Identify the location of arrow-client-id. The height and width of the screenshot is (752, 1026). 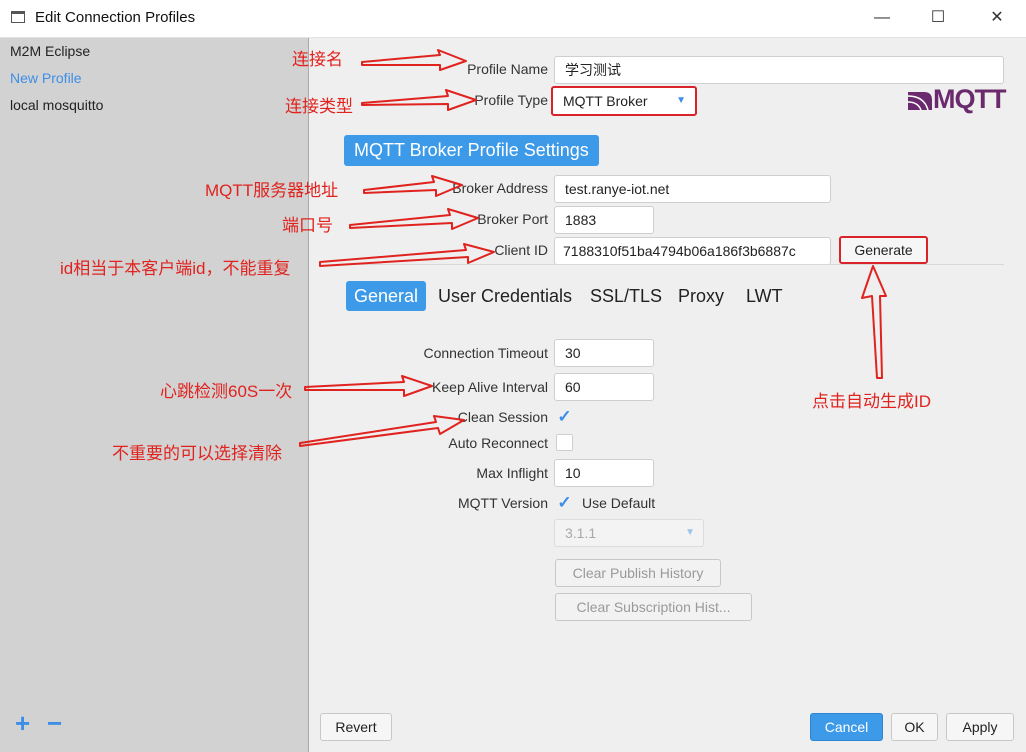
(407, 255).